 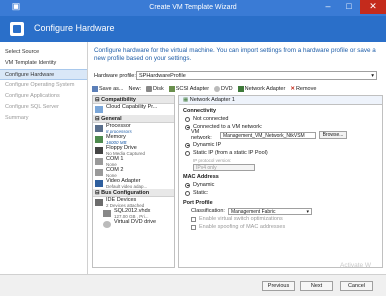 I want to click on scsi-adapter-icon, so click(x=171, y=88).